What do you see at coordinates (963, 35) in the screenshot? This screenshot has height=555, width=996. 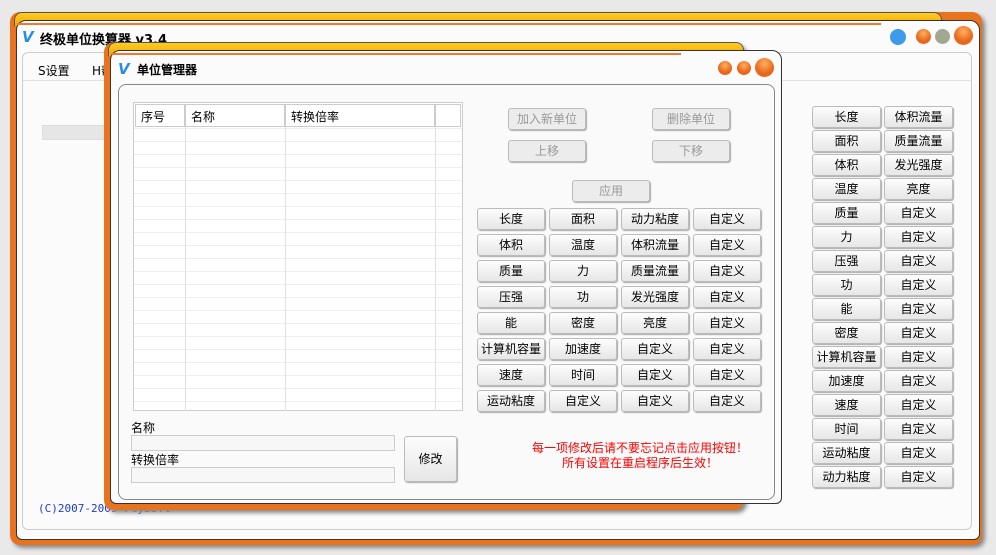 I see `close-button` at bounding box center [963, 35].